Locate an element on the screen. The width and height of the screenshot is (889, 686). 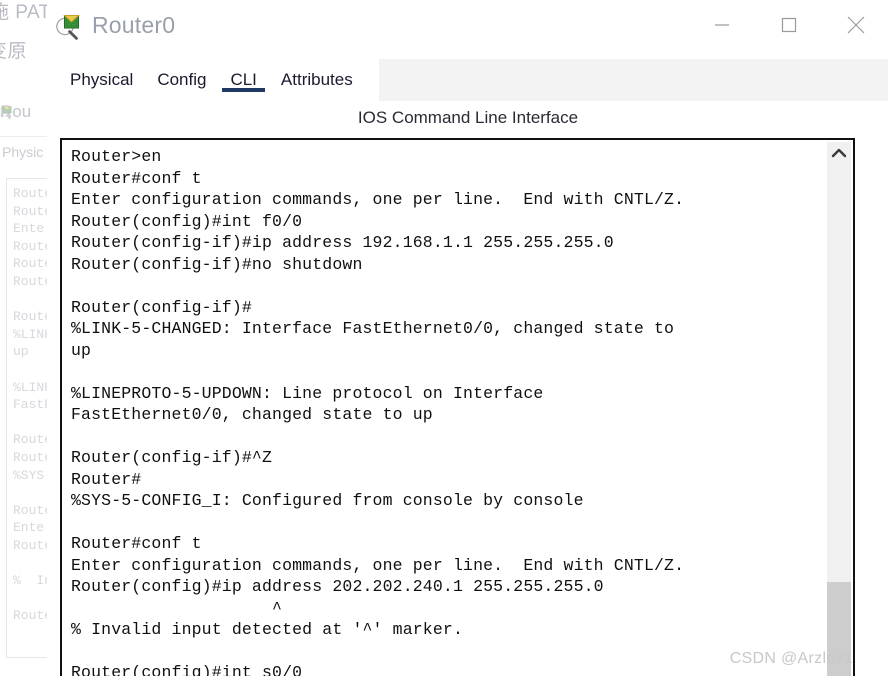
window-controls is located at coordinates (788, 25).